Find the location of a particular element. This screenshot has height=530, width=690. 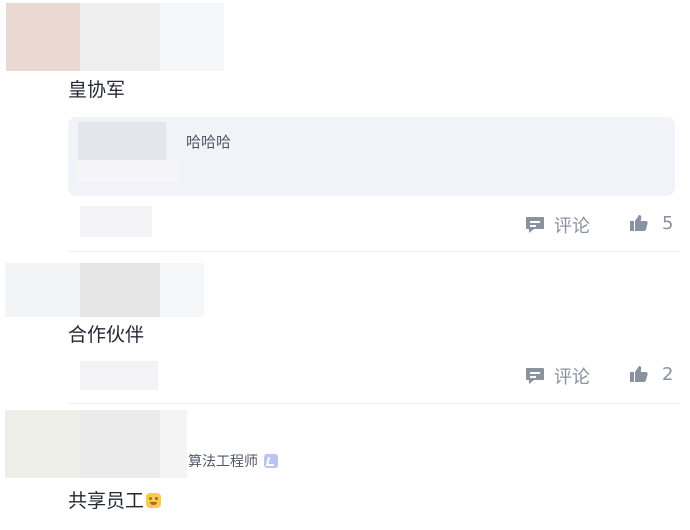

like-button: 5 is located at coordinates (650, 223).